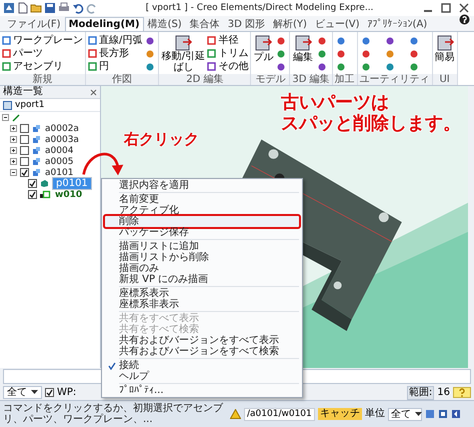  Describe the element at coordinates (444, 79) in the screenshot. I see `group-label: UI` at that location.